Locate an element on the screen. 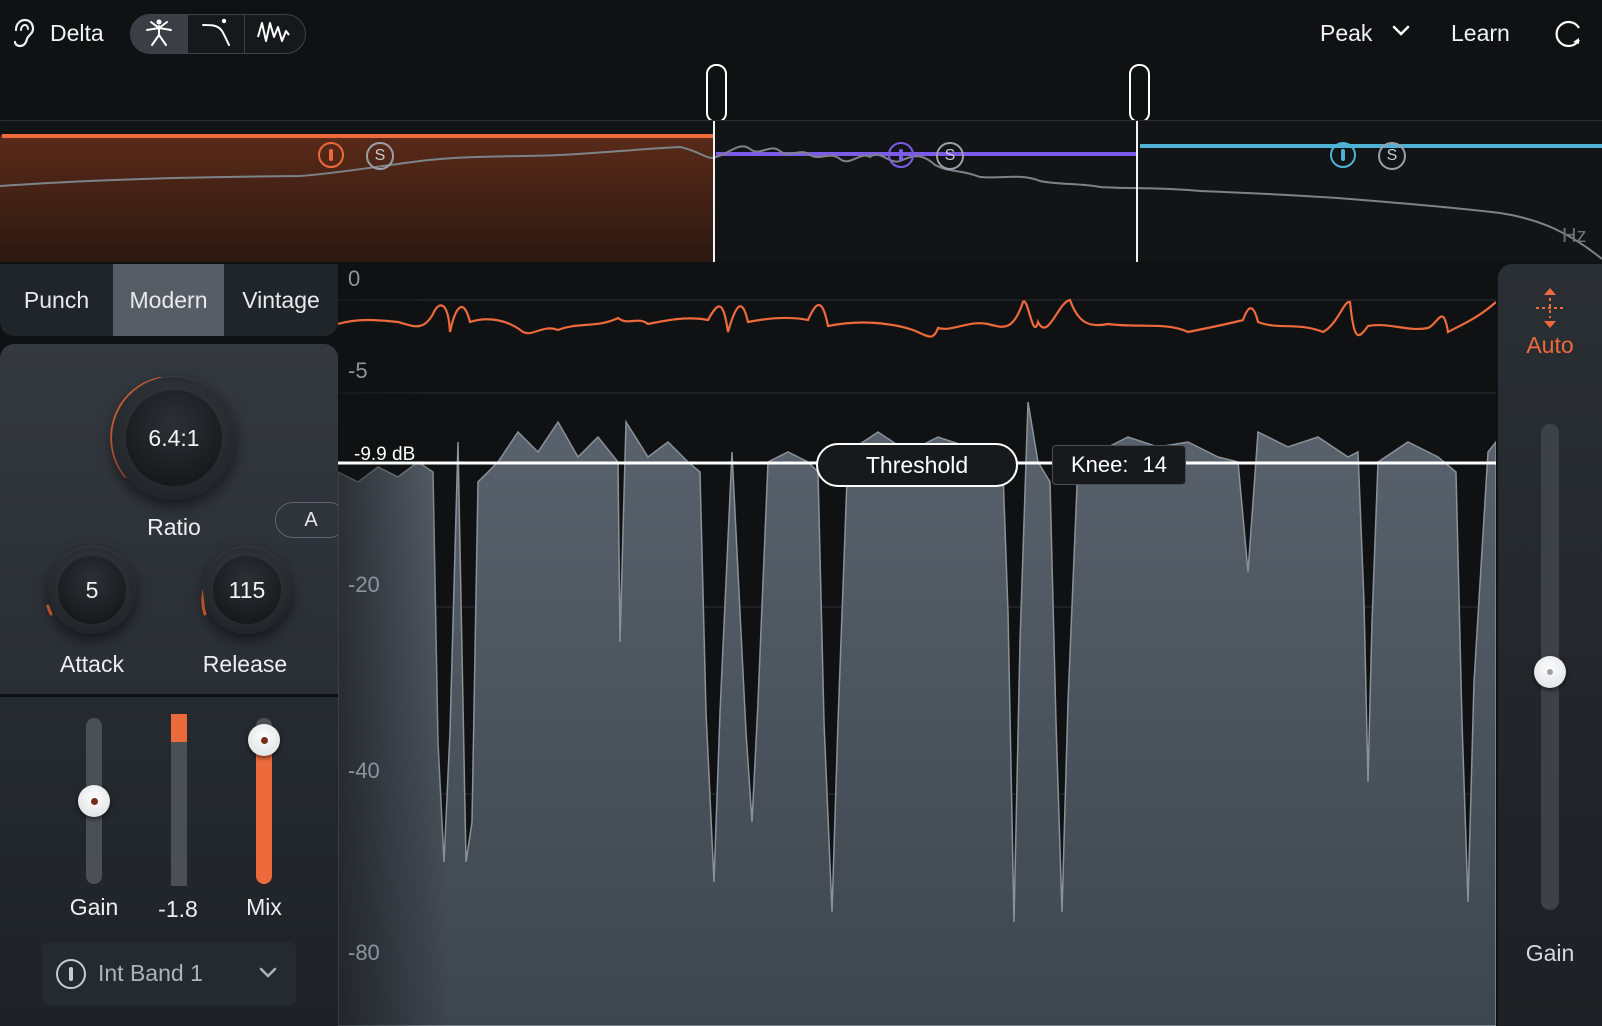 Image resolution: width=1602 pixels, height=1026 pixels. band2-solo-button: S is located at coordinates (950, 156).